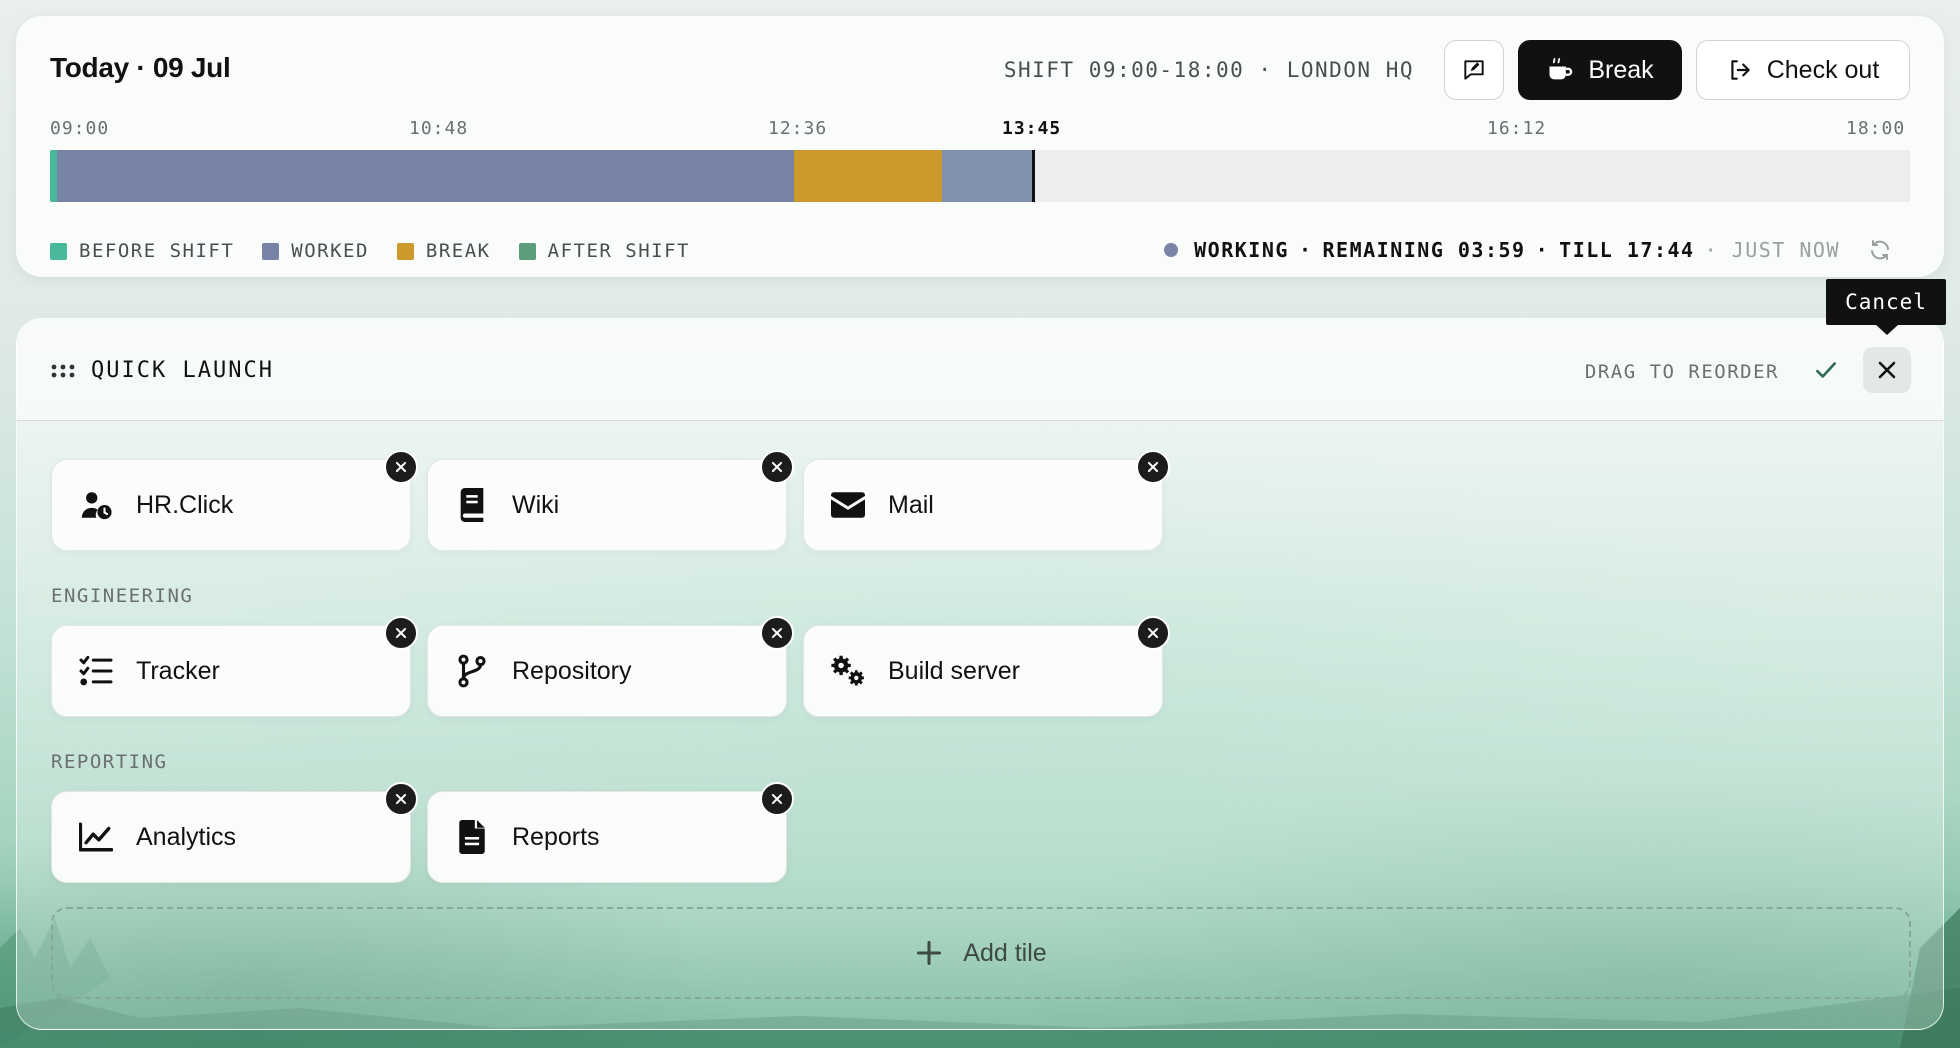 This screenshot has height=1048, width=1960. I want to click on legend-swatch-worked, so click(271, 251).